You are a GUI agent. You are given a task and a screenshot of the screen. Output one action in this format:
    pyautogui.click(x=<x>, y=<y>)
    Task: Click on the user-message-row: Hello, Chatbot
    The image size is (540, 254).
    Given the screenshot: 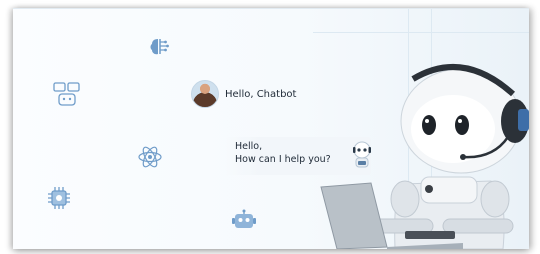 What is the action you would take?
    pyautogui.click(x=243, y=94)
    